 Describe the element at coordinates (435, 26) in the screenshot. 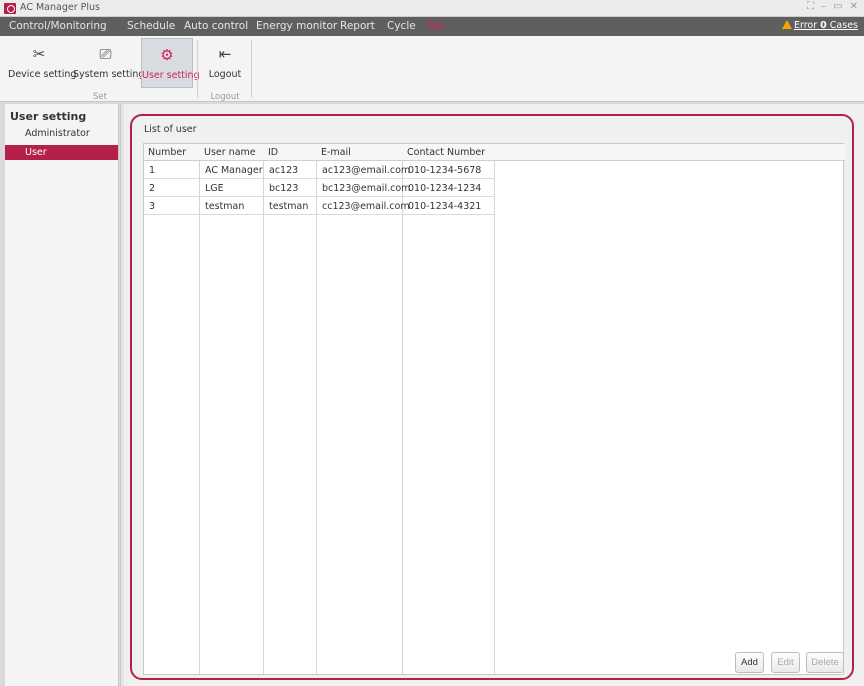

I see `menu-set: Set` at that location.